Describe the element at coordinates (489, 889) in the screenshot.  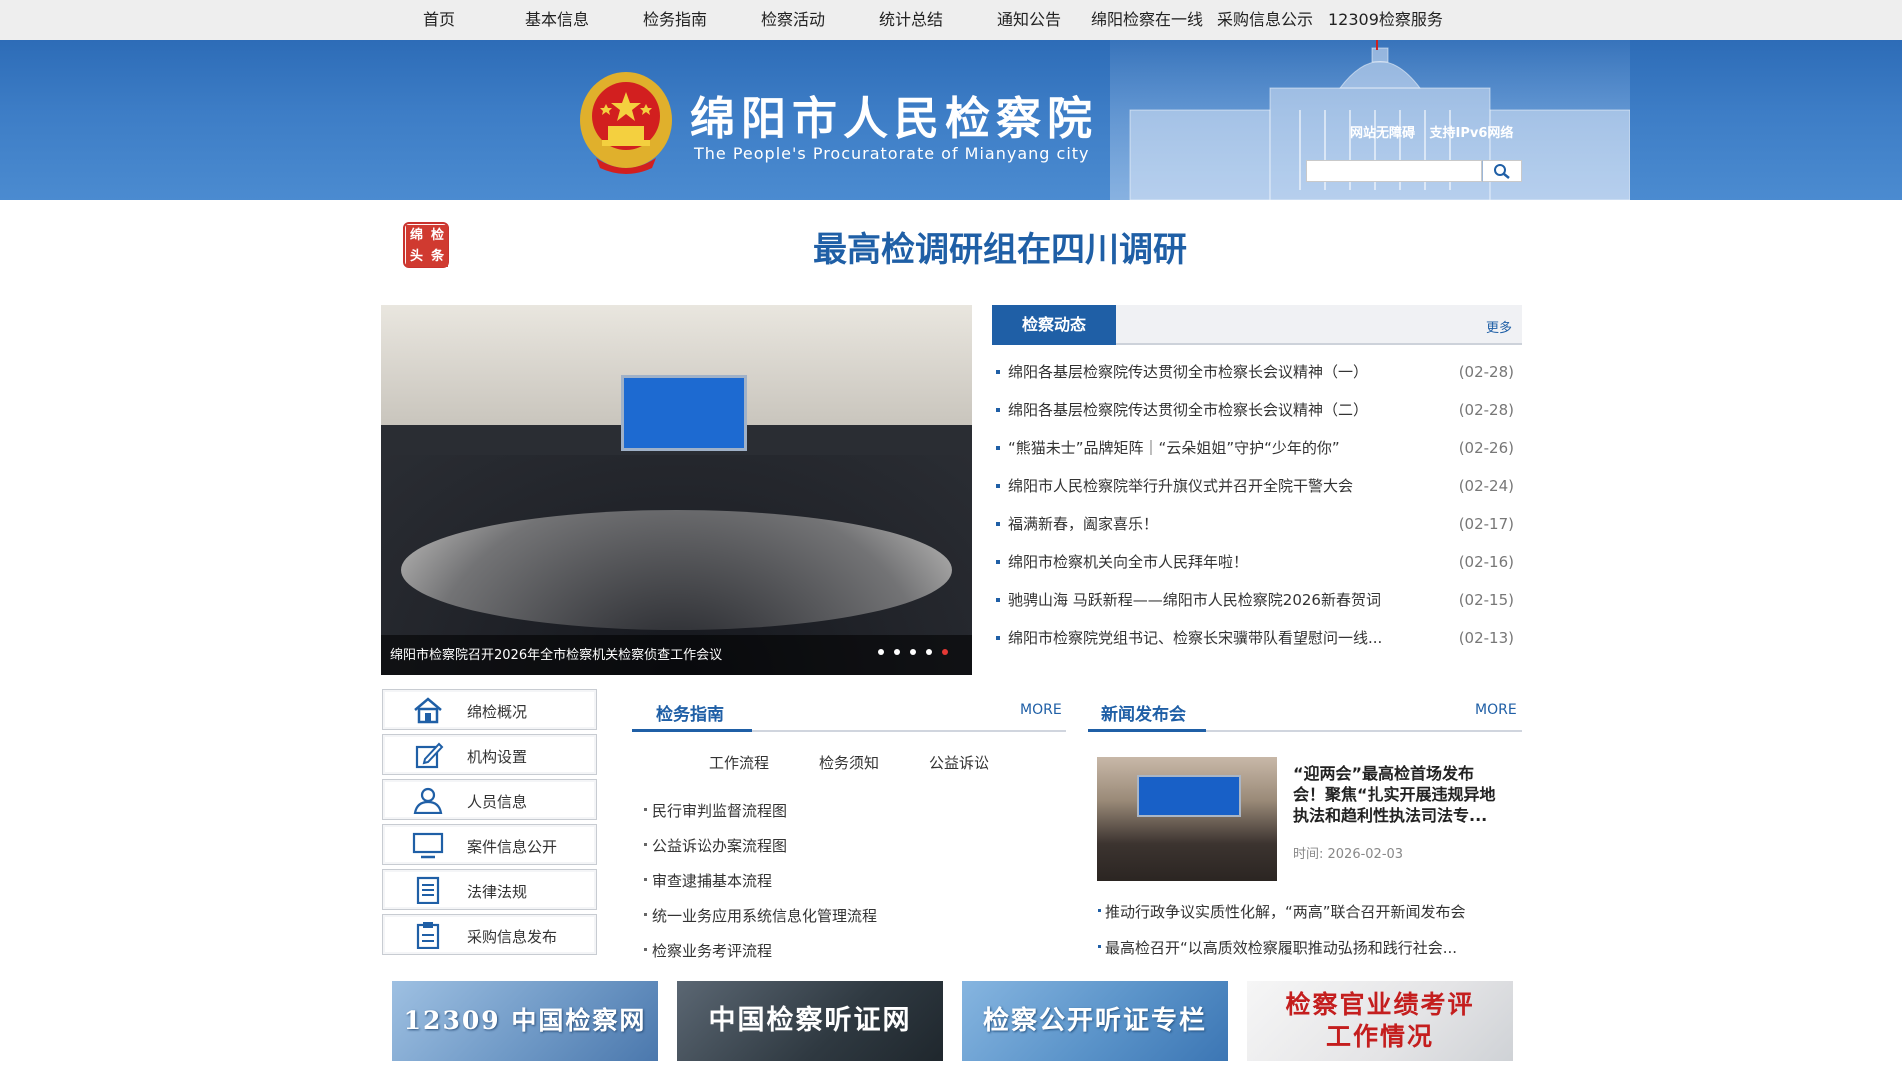
I see `sidebar-item-laws: 法律法规` at that location.